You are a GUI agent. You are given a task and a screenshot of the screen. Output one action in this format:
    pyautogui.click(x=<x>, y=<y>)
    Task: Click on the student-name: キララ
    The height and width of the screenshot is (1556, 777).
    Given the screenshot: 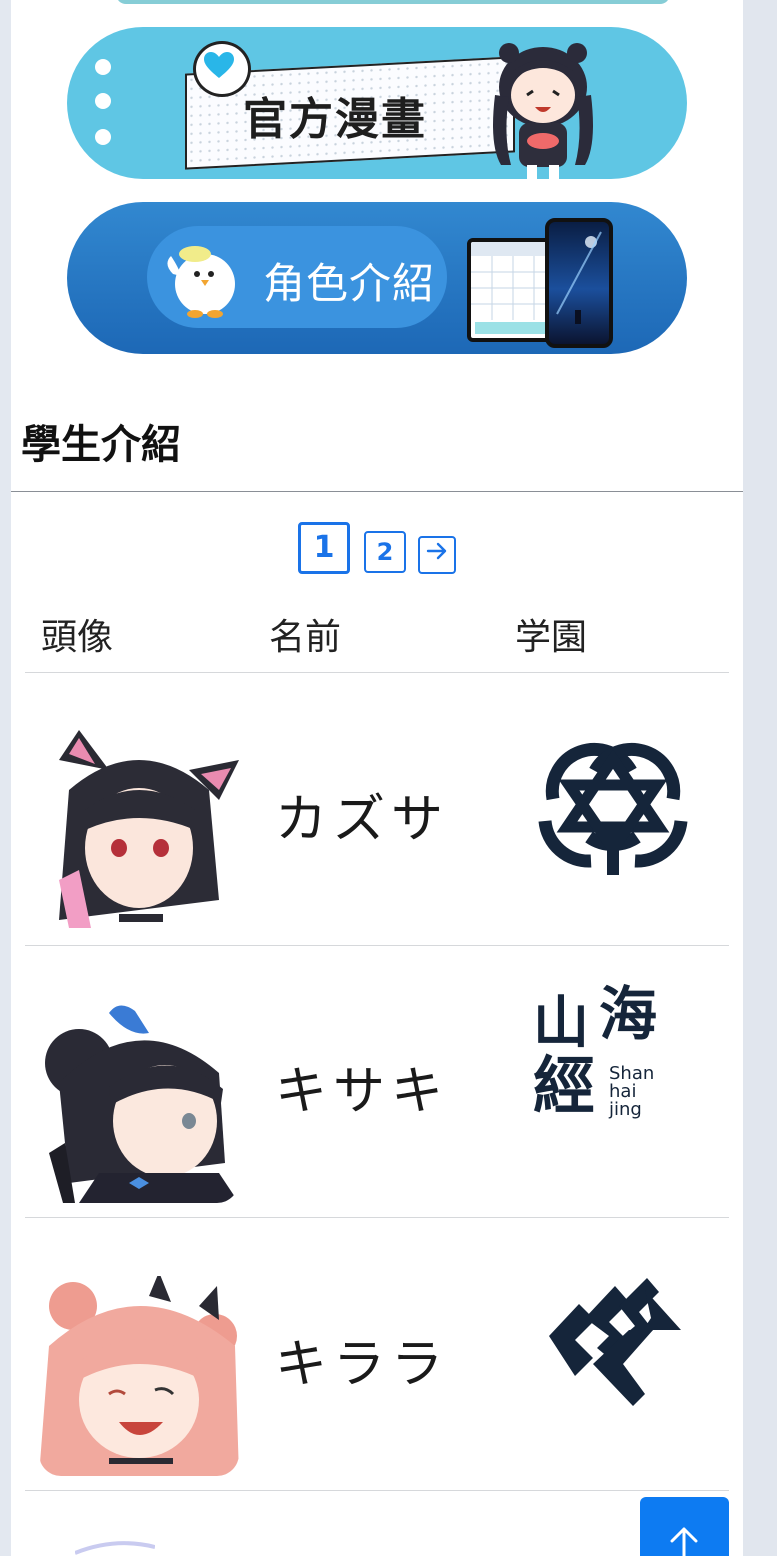 What is the action you would take?
    pyautogui.click(x=362, y=1365)
    